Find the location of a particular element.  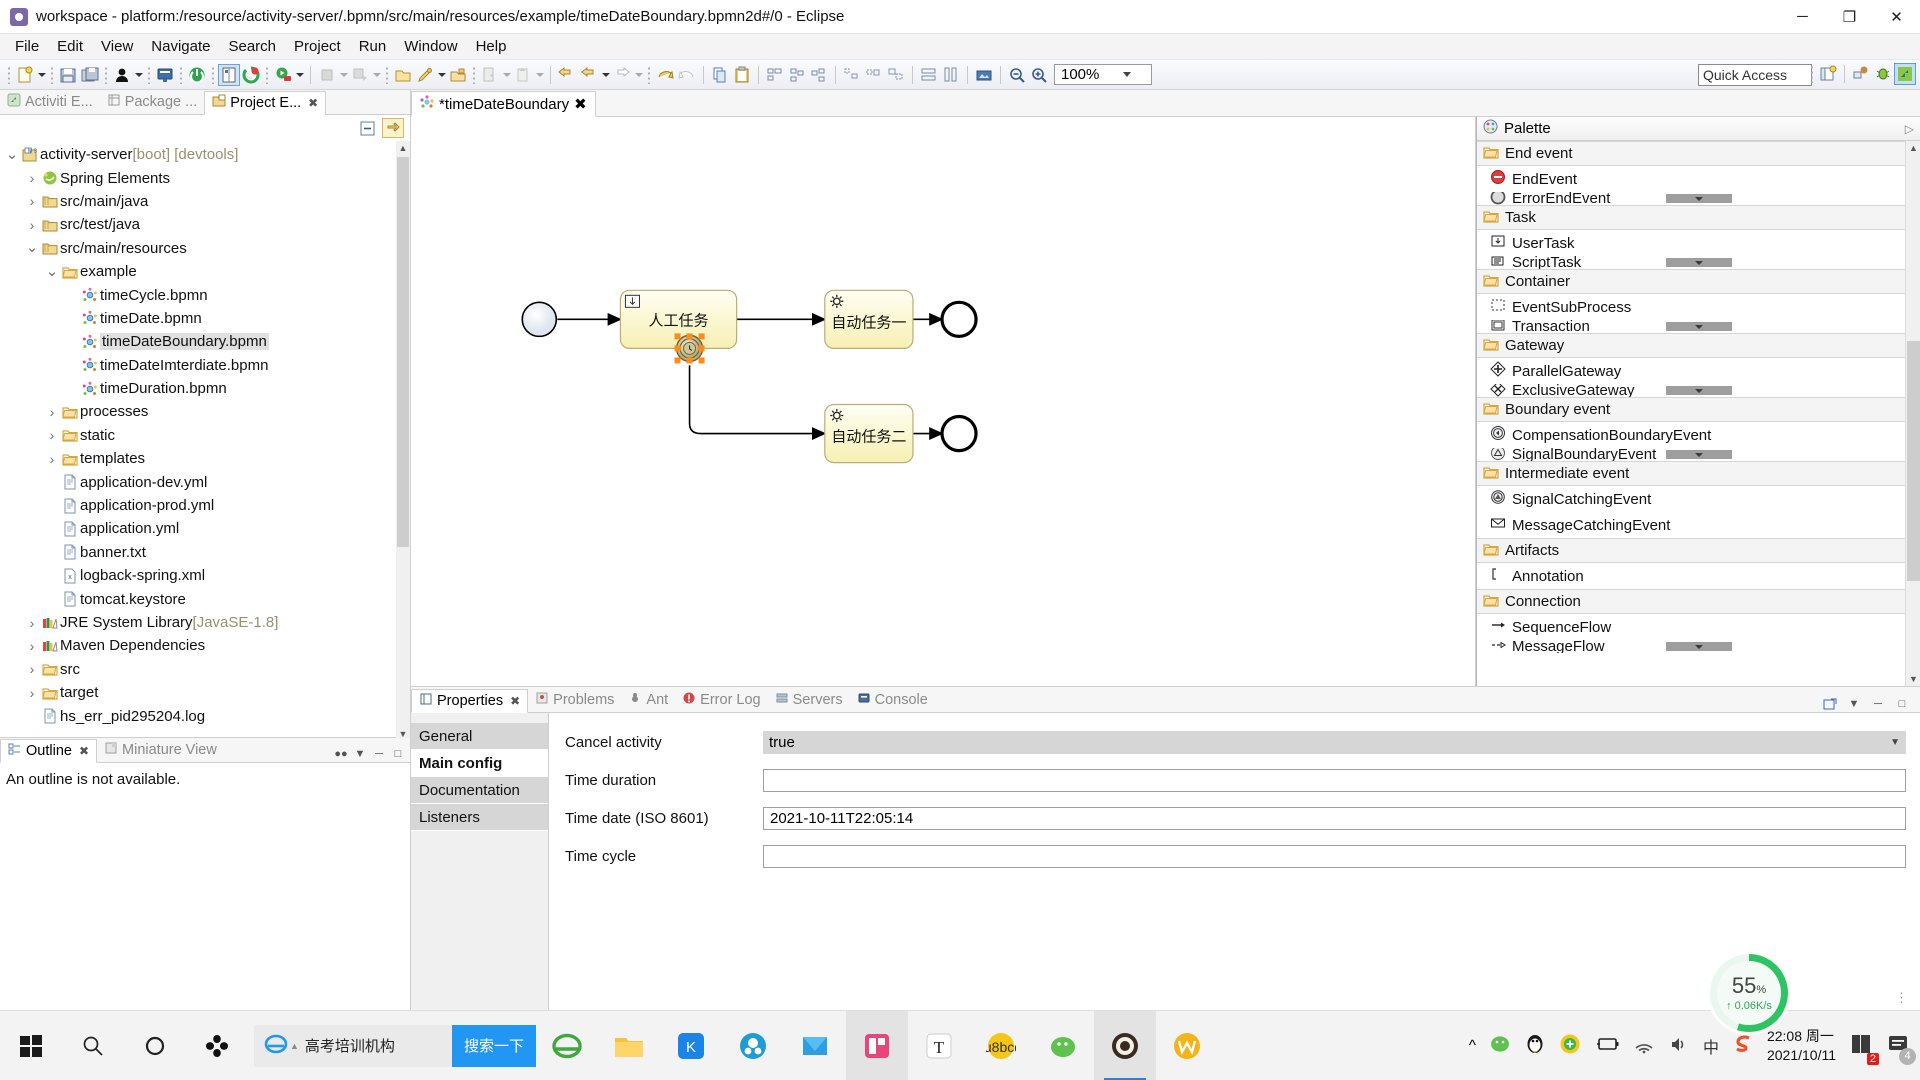

tab-error-log: Error Log is located at coordinates (721, 700).